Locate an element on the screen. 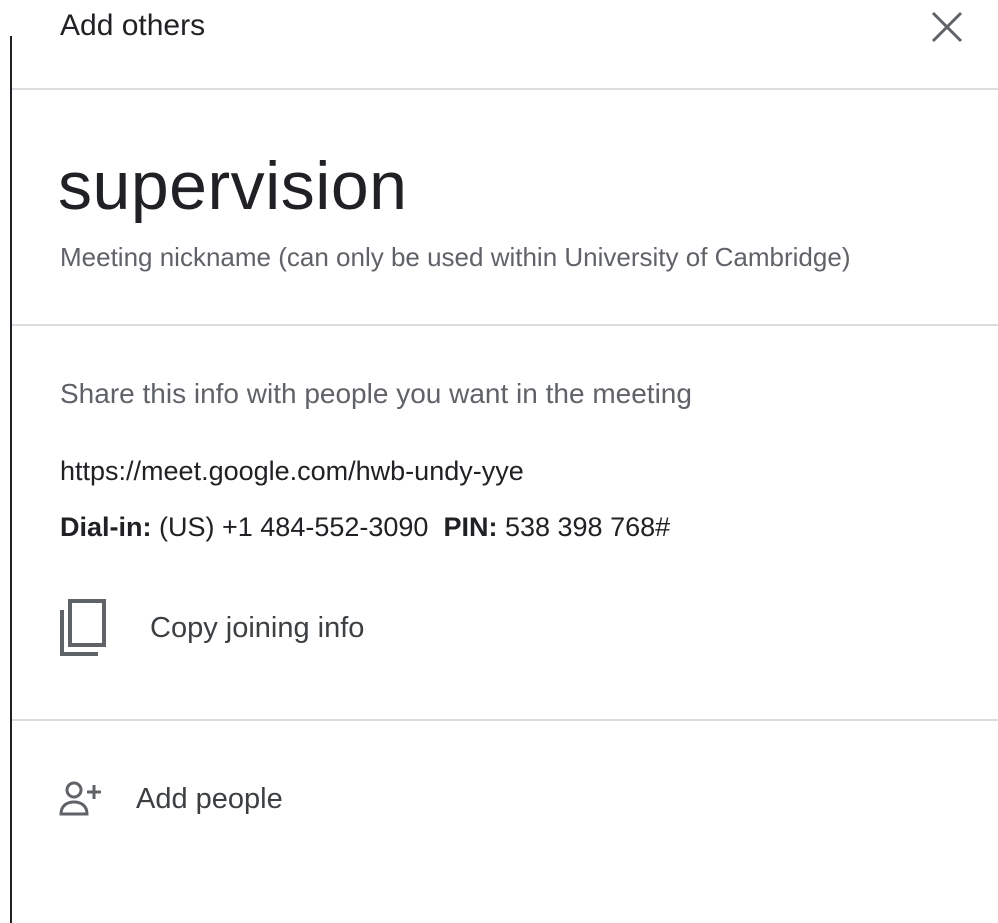 The width and height of the screenshot is (998, 923). dial-in-label: Dial-in: is located at coordinates (106, 527).